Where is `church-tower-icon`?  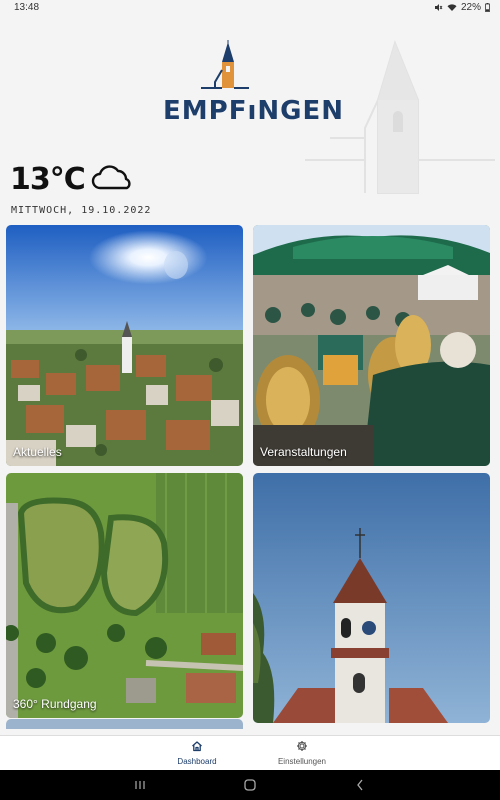 church-tower-icon is located at coordinates (225, 64).